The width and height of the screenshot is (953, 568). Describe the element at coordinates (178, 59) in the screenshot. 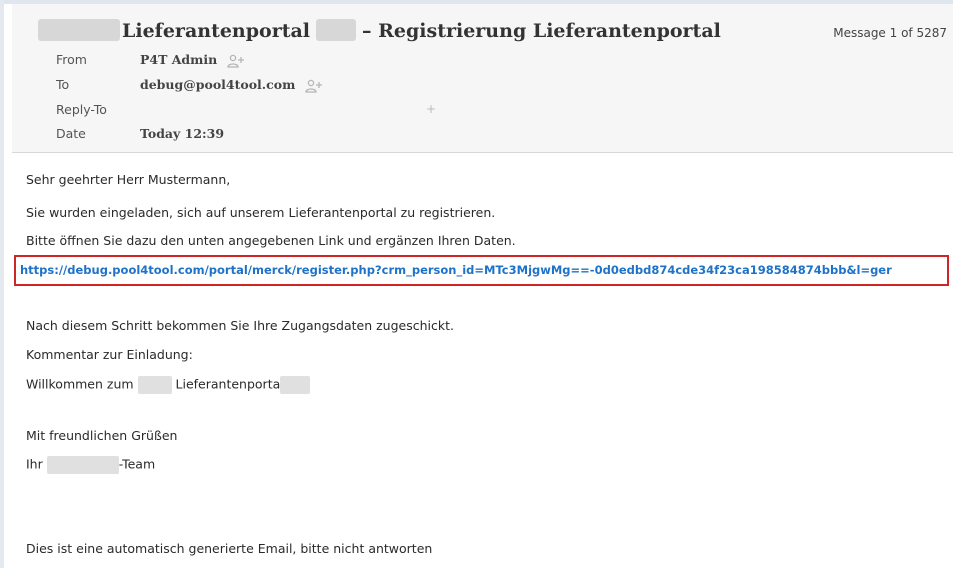

I see `from-value: P4T Admin` at that location.